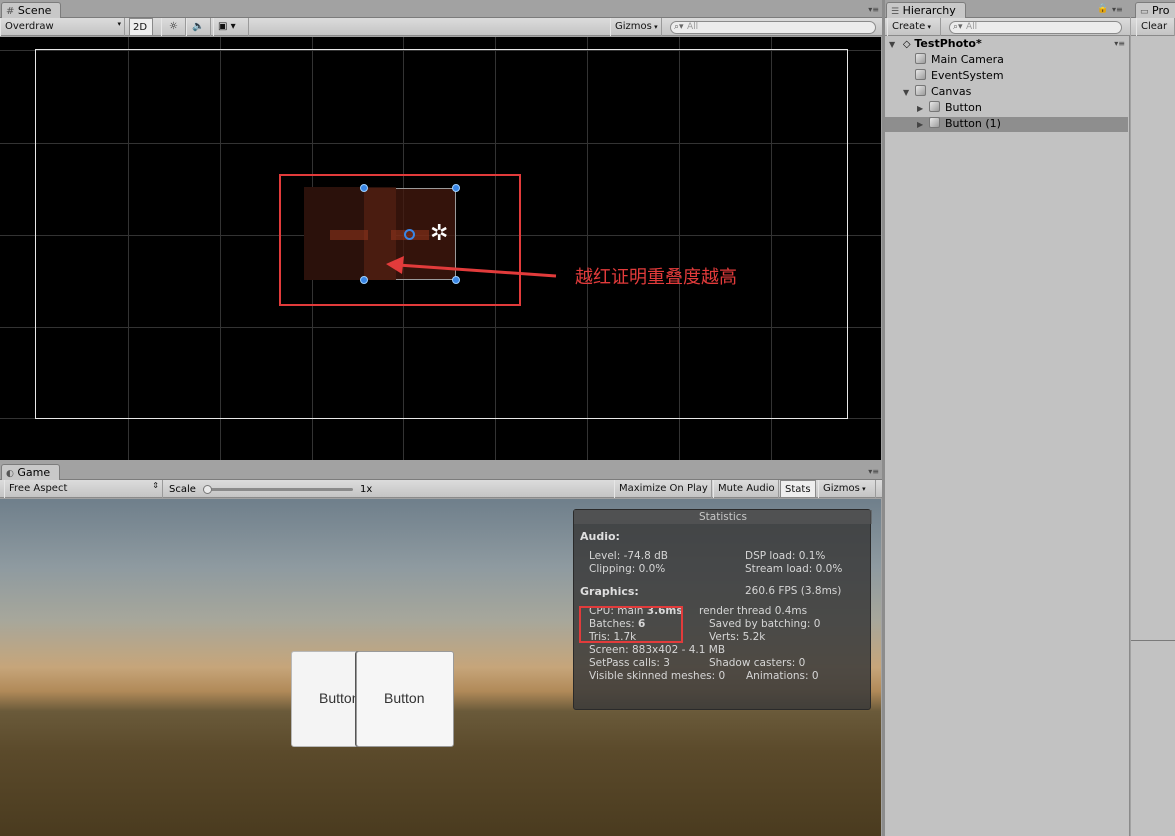 This screenshot has width=1175, height=836. Describe the element at coordinates (757, 663) in the screenshot. I see `shadow-casters: Shadow casters: 0` at that location.